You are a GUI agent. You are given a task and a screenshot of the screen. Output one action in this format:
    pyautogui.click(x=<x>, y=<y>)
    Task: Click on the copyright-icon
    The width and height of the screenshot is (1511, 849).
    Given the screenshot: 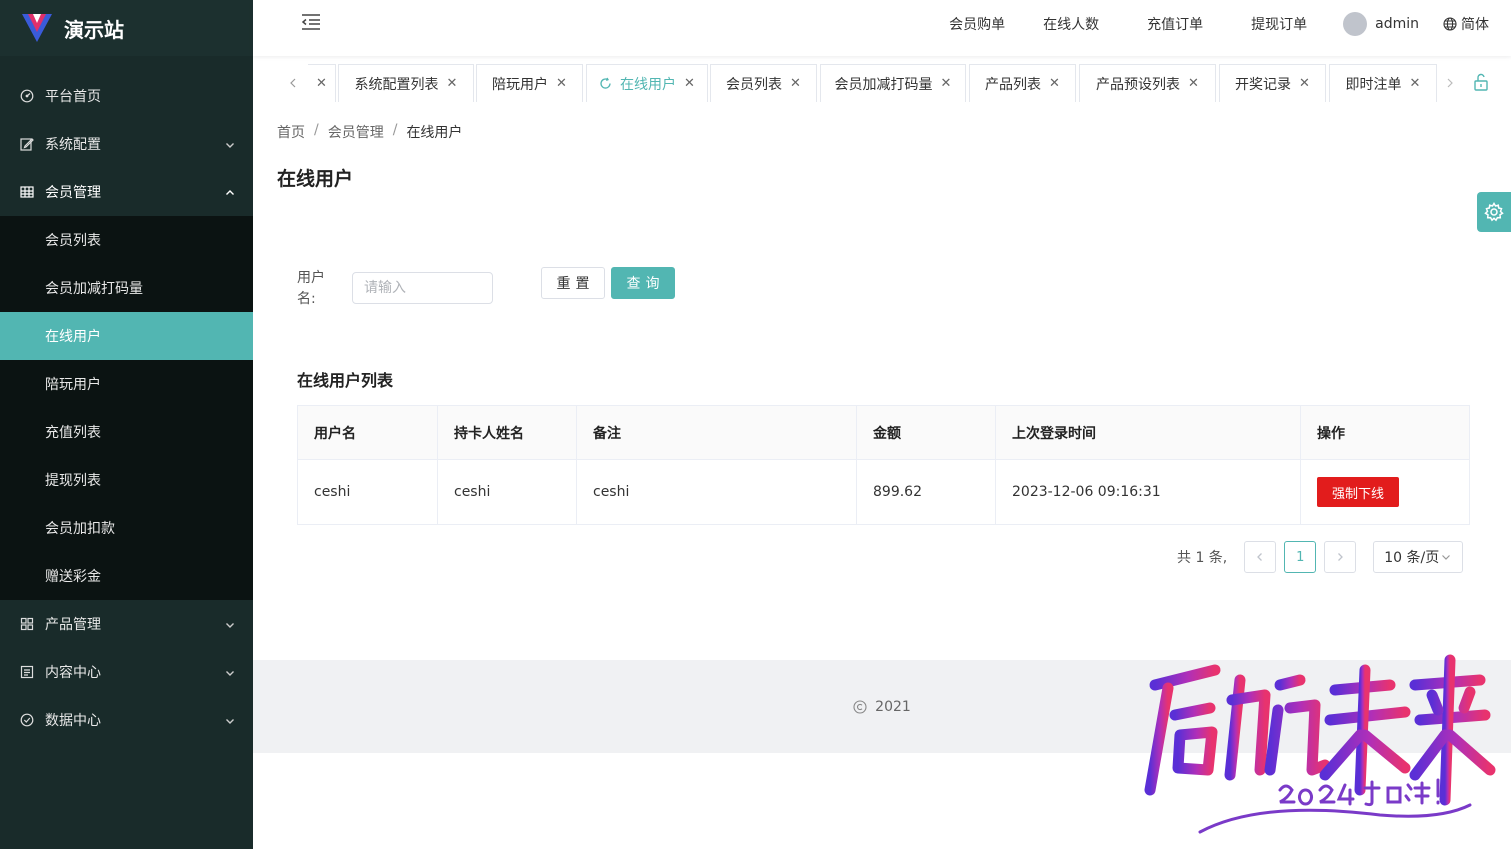 What is the action you would take?
    pyautogui.click(x=860, y=706)
    